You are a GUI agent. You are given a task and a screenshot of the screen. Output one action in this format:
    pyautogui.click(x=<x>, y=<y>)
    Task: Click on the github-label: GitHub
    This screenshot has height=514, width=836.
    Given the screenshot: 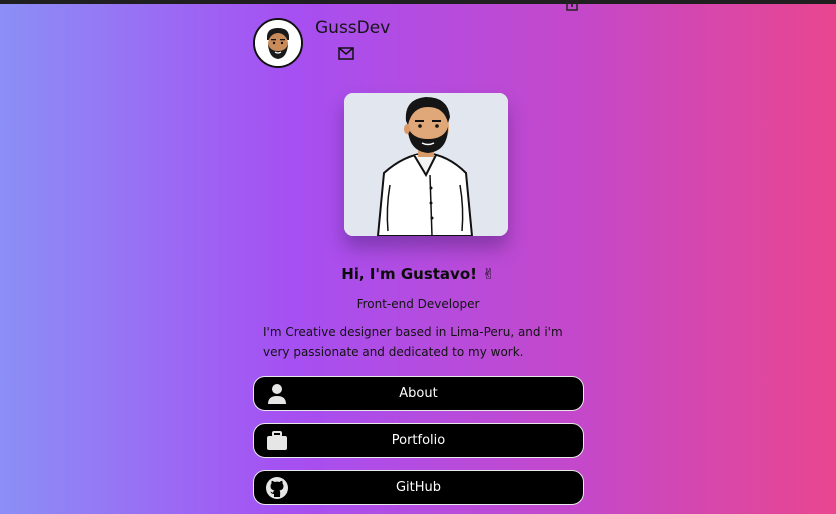 What is the action you would take?
    pyautogui.click(x=418, y=487)
    